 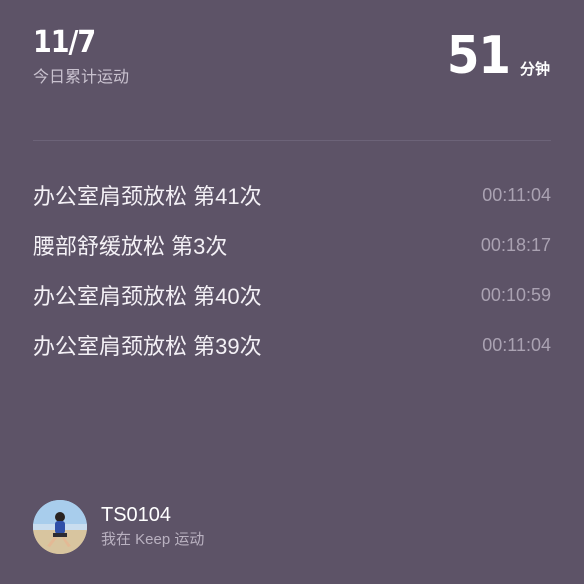 I want to click on avatar, so click(x=60, y=527).